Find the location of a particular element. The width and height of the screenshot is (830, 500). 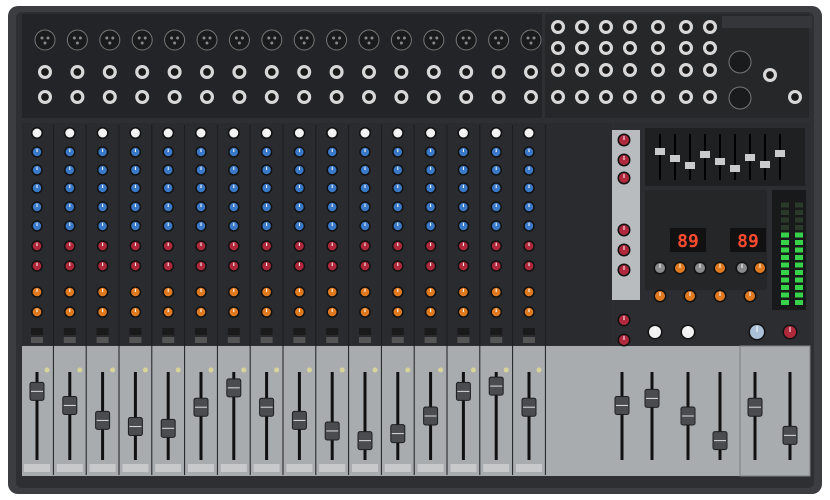

channel-4-xlr-input is located at coordinates (142, 40).